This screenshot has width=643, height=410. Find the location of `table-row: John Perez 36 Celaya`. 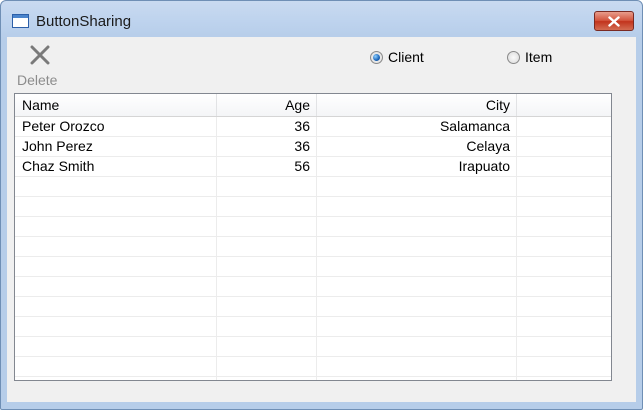

table-row: John Perez 36 Celaya is located at coordinates (313, 147).